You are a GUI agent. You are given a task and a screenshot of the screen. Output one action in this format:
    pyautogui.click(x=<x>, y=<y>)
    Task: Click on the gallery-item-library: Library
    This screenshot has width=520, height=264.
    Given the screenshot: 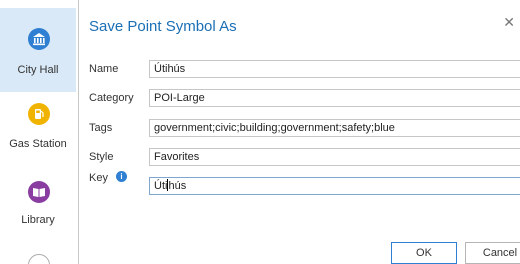 What is the action you would take?
    pyautogui.click(x=38, y=202)
    